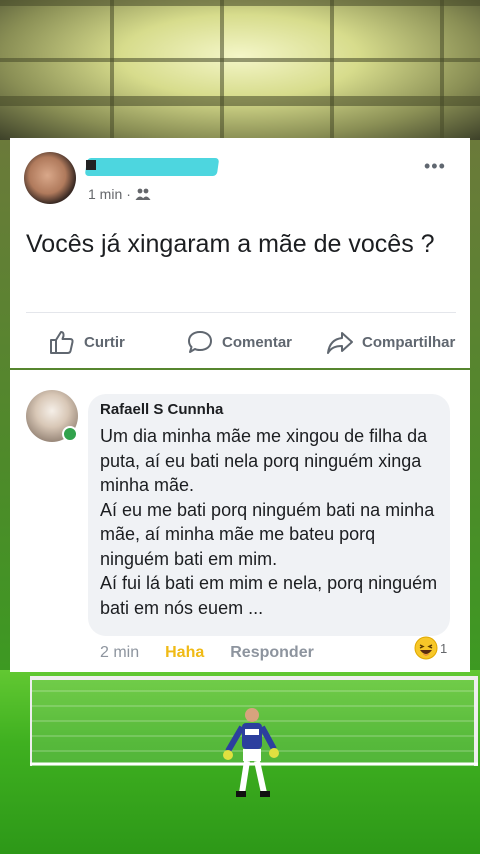 The width and height of the screenshot is (480, 854). Describe the element at coordinates (152, 167) in the screenshot. I see `redacted-author-name` at that location.